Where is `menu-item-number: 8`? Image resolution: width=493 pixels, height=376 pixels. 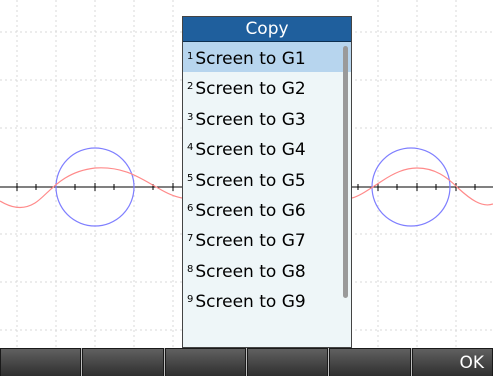
menu-item-number: 8 is located at coordinates (190, 269).